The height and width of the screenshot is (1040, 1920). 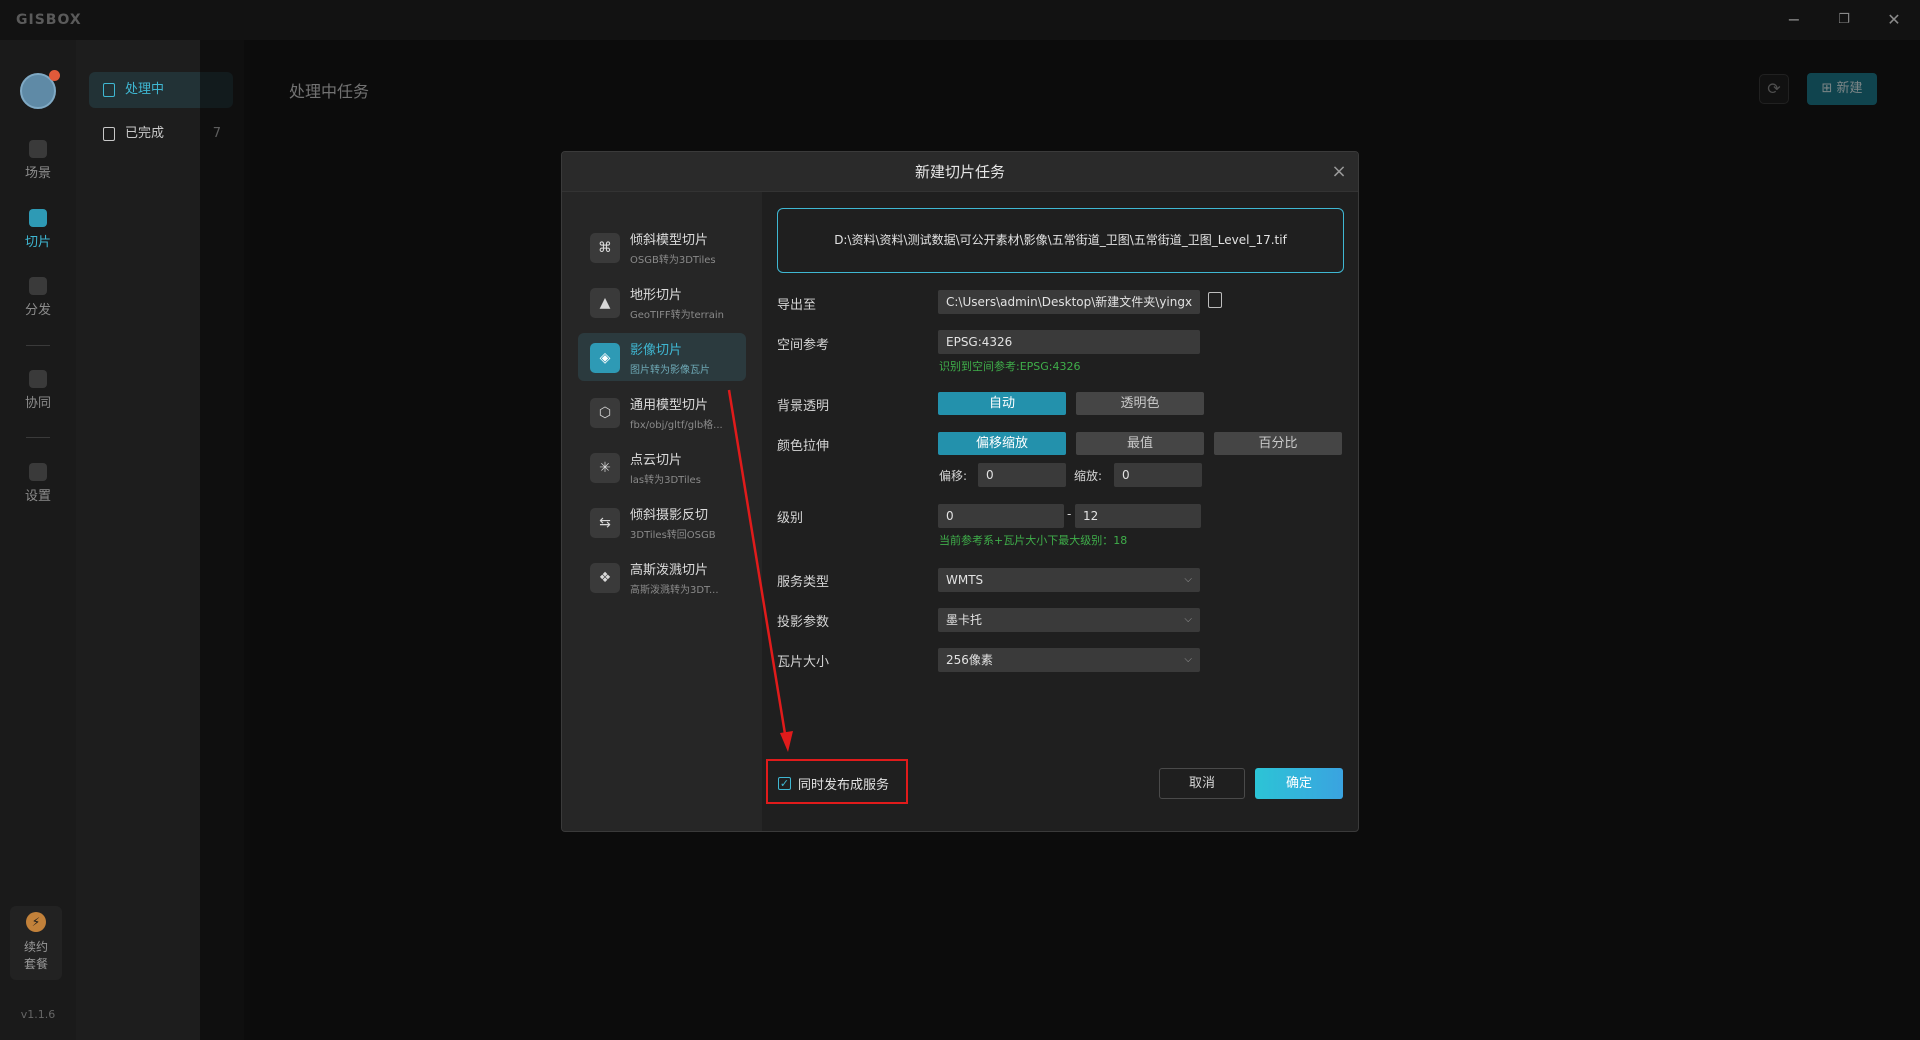 What do you see at coordinates (960, 20) in the screenshot?
I see `title-bar` at bounding box center [960, 20].